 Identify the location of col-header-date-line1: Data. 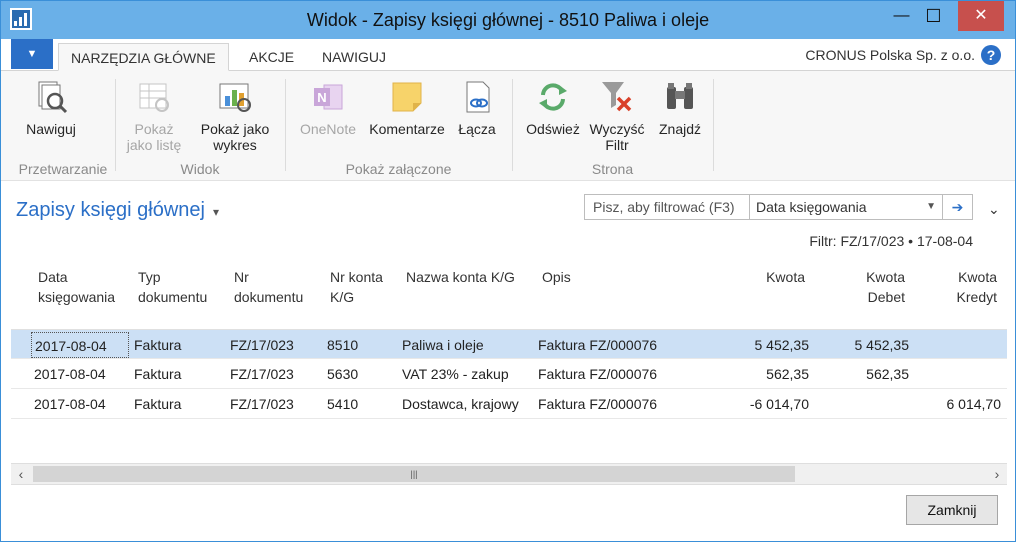
(53, 277).